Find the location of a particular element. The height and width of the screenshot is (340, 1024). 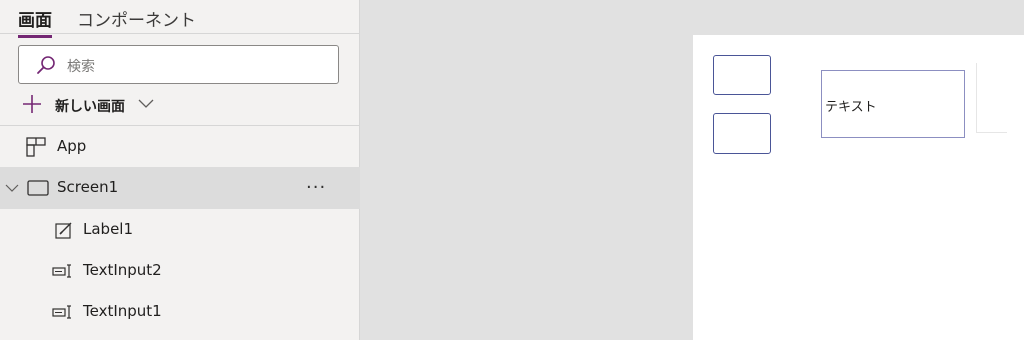

plus-icon is located at coordinates (32, 104).